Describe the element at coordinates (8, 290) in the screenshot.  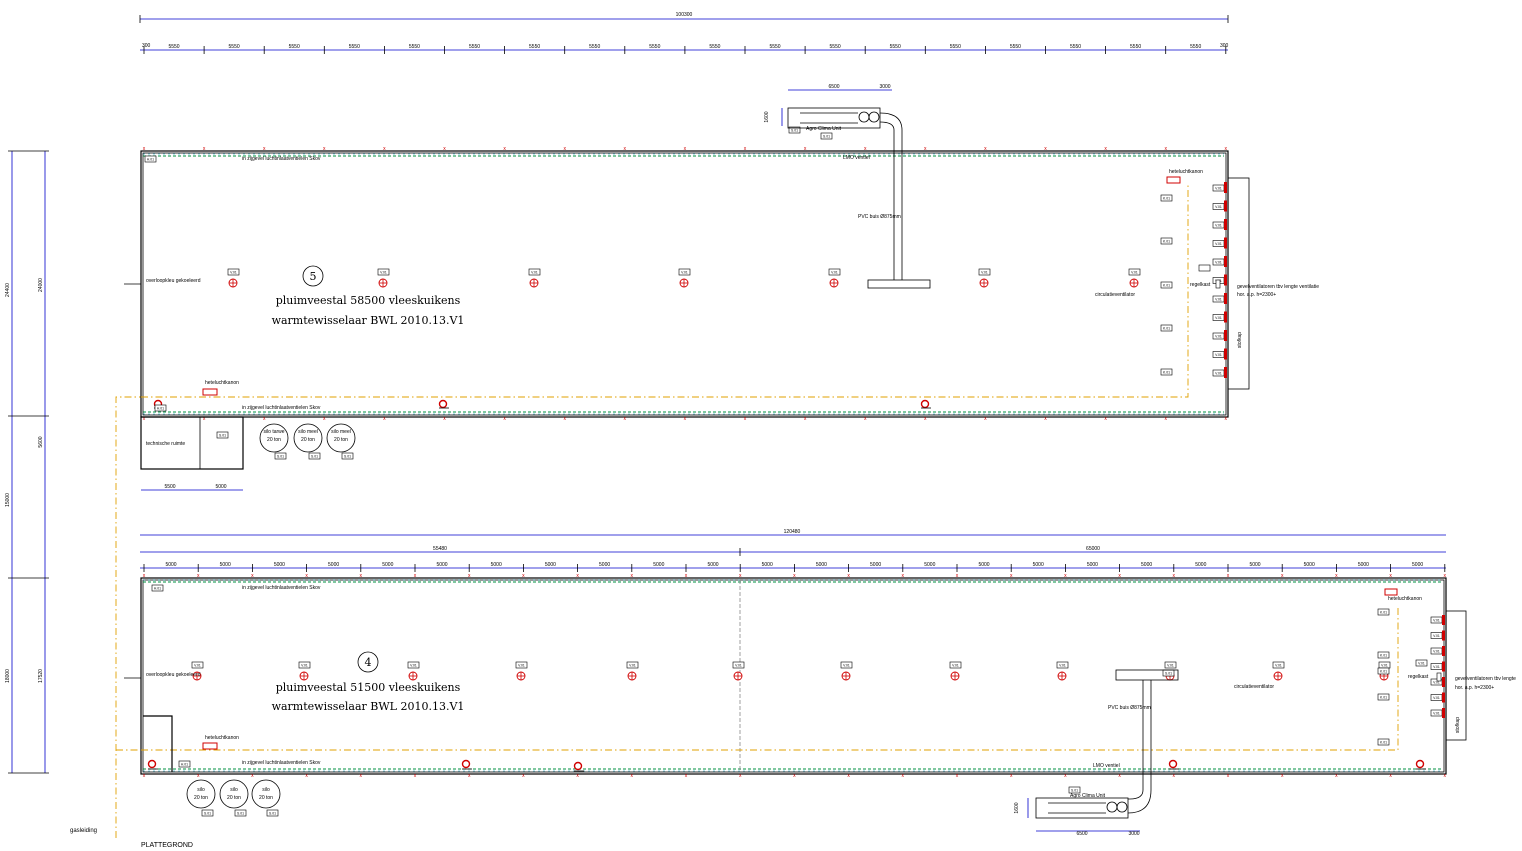
I see `dim-stal5-width: 24400` at that location.